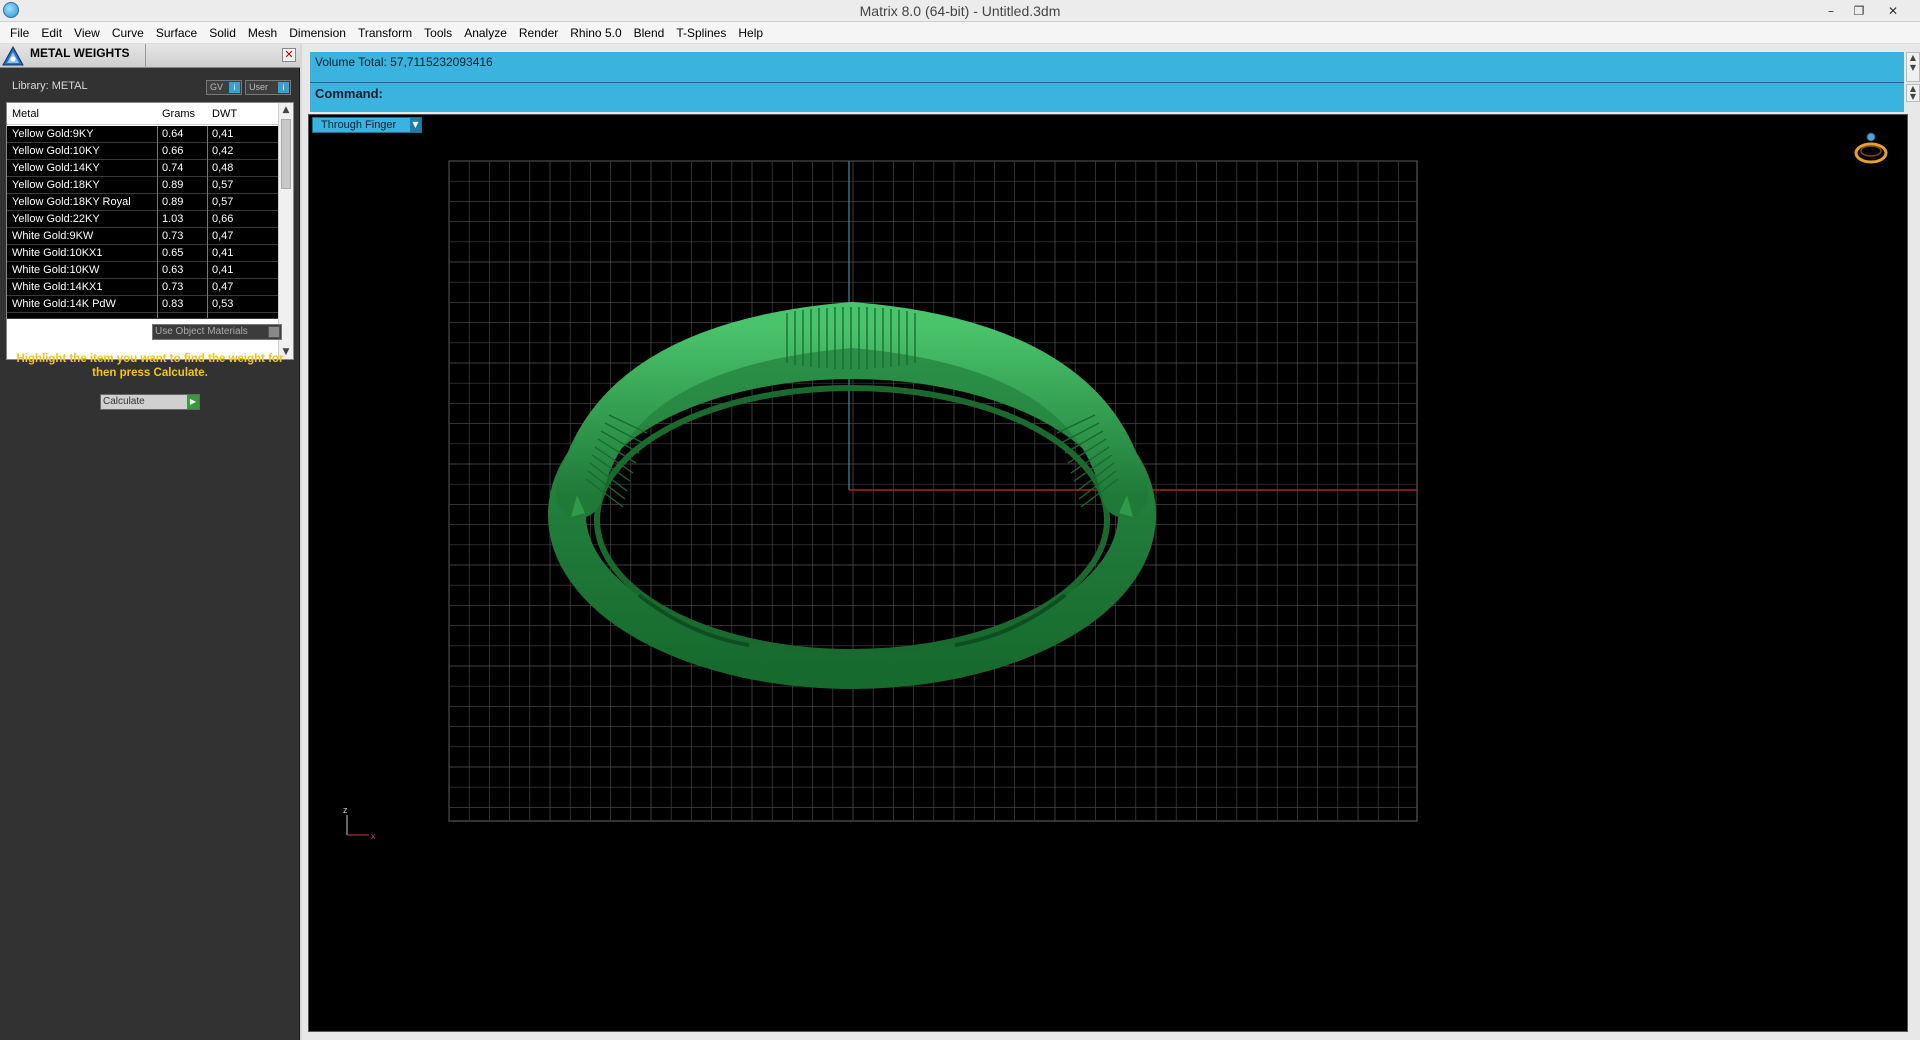 This screenshot has width=1920, height=1040. I want to click on table-row: Yellow Gold:22KY 1.03 0,66, so click(143, 219).